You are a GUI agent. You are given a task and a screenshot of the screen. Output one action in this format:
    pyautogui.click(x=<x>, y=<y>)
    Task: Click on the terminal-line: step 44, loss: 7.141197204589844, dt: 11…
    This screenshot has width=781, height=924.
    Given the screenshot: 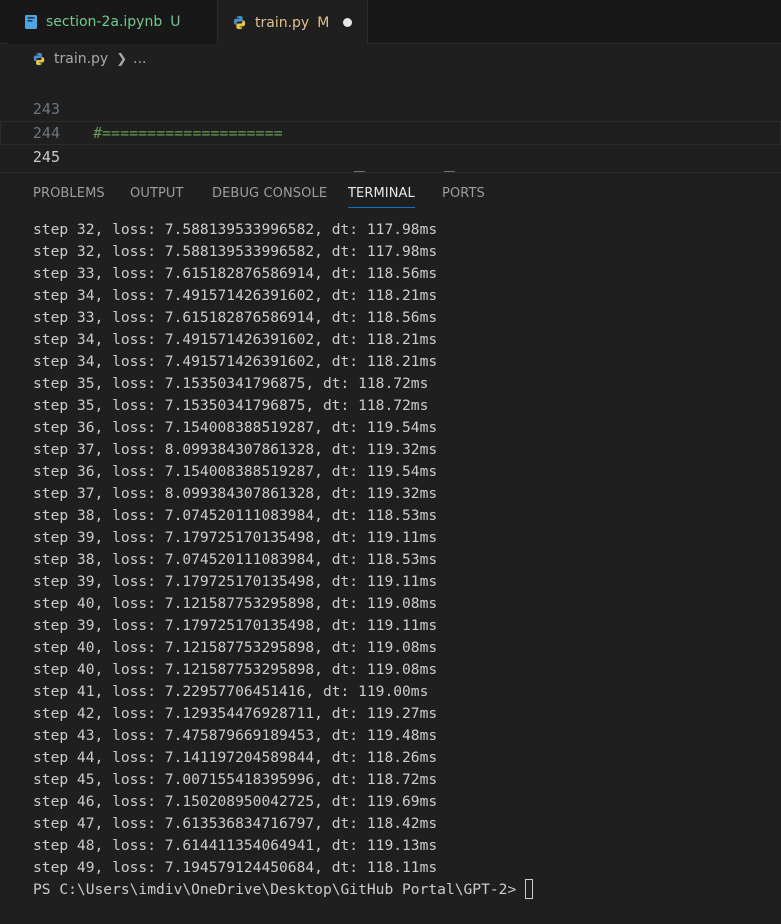 What is the action you would take?
    pyautogui.click(x=235, y=757)
    